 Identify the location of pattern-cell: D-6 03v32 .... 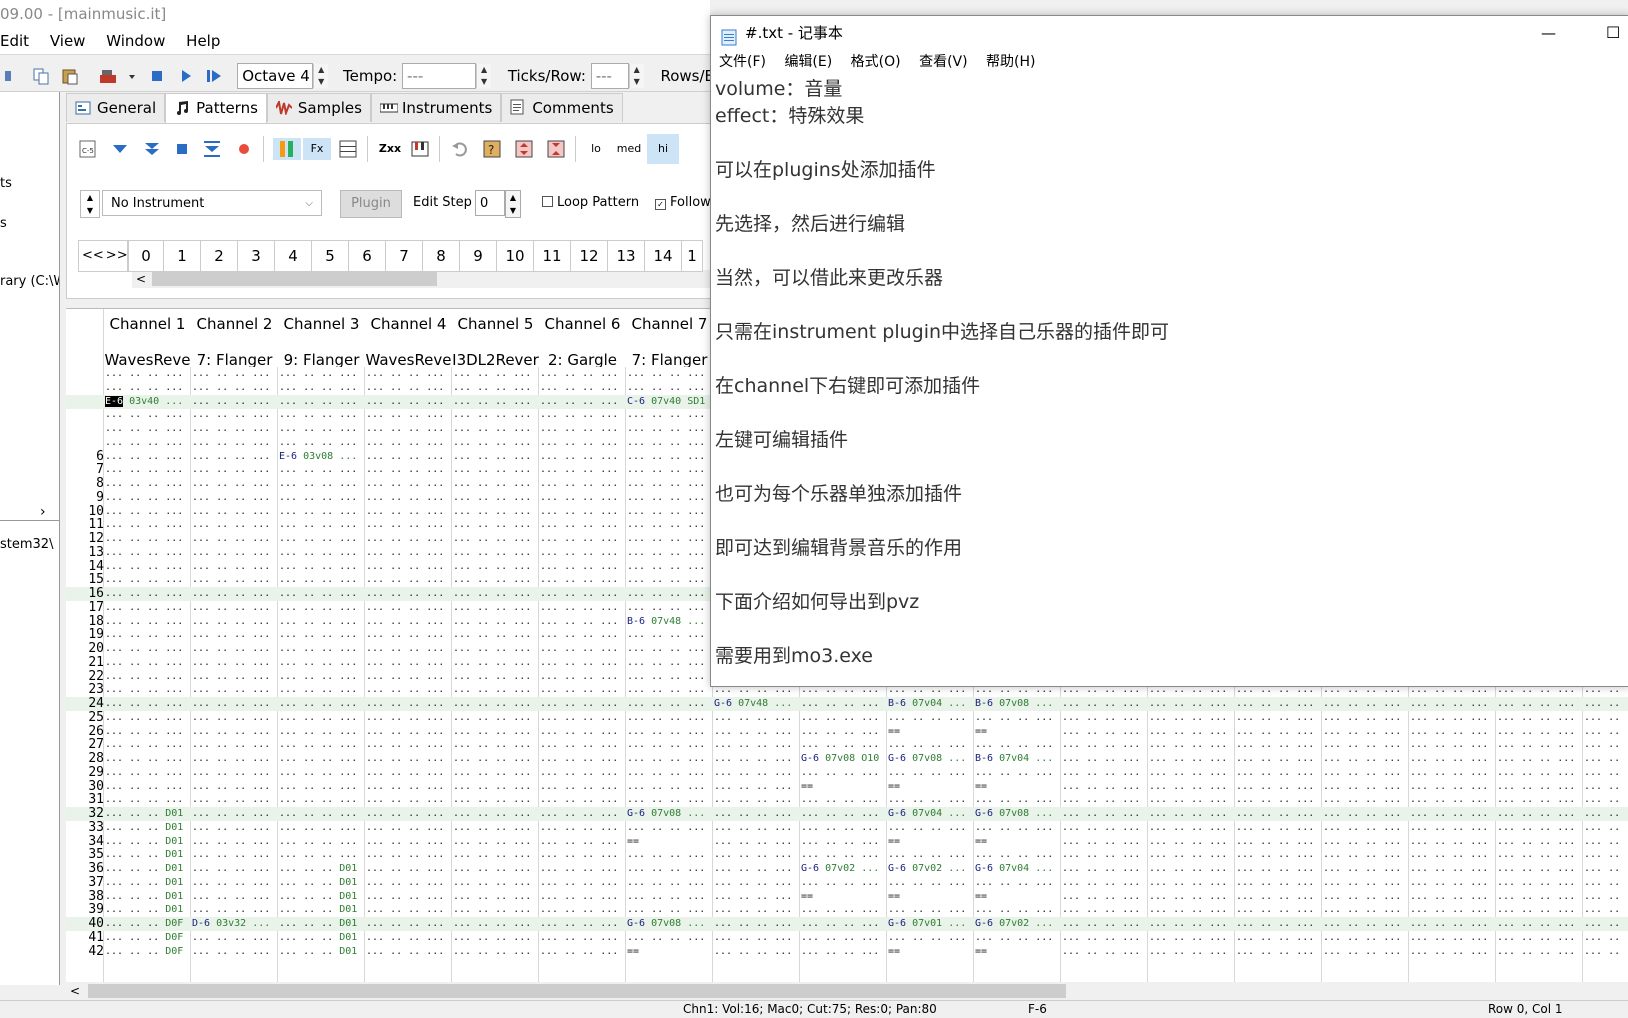
(231, 924).